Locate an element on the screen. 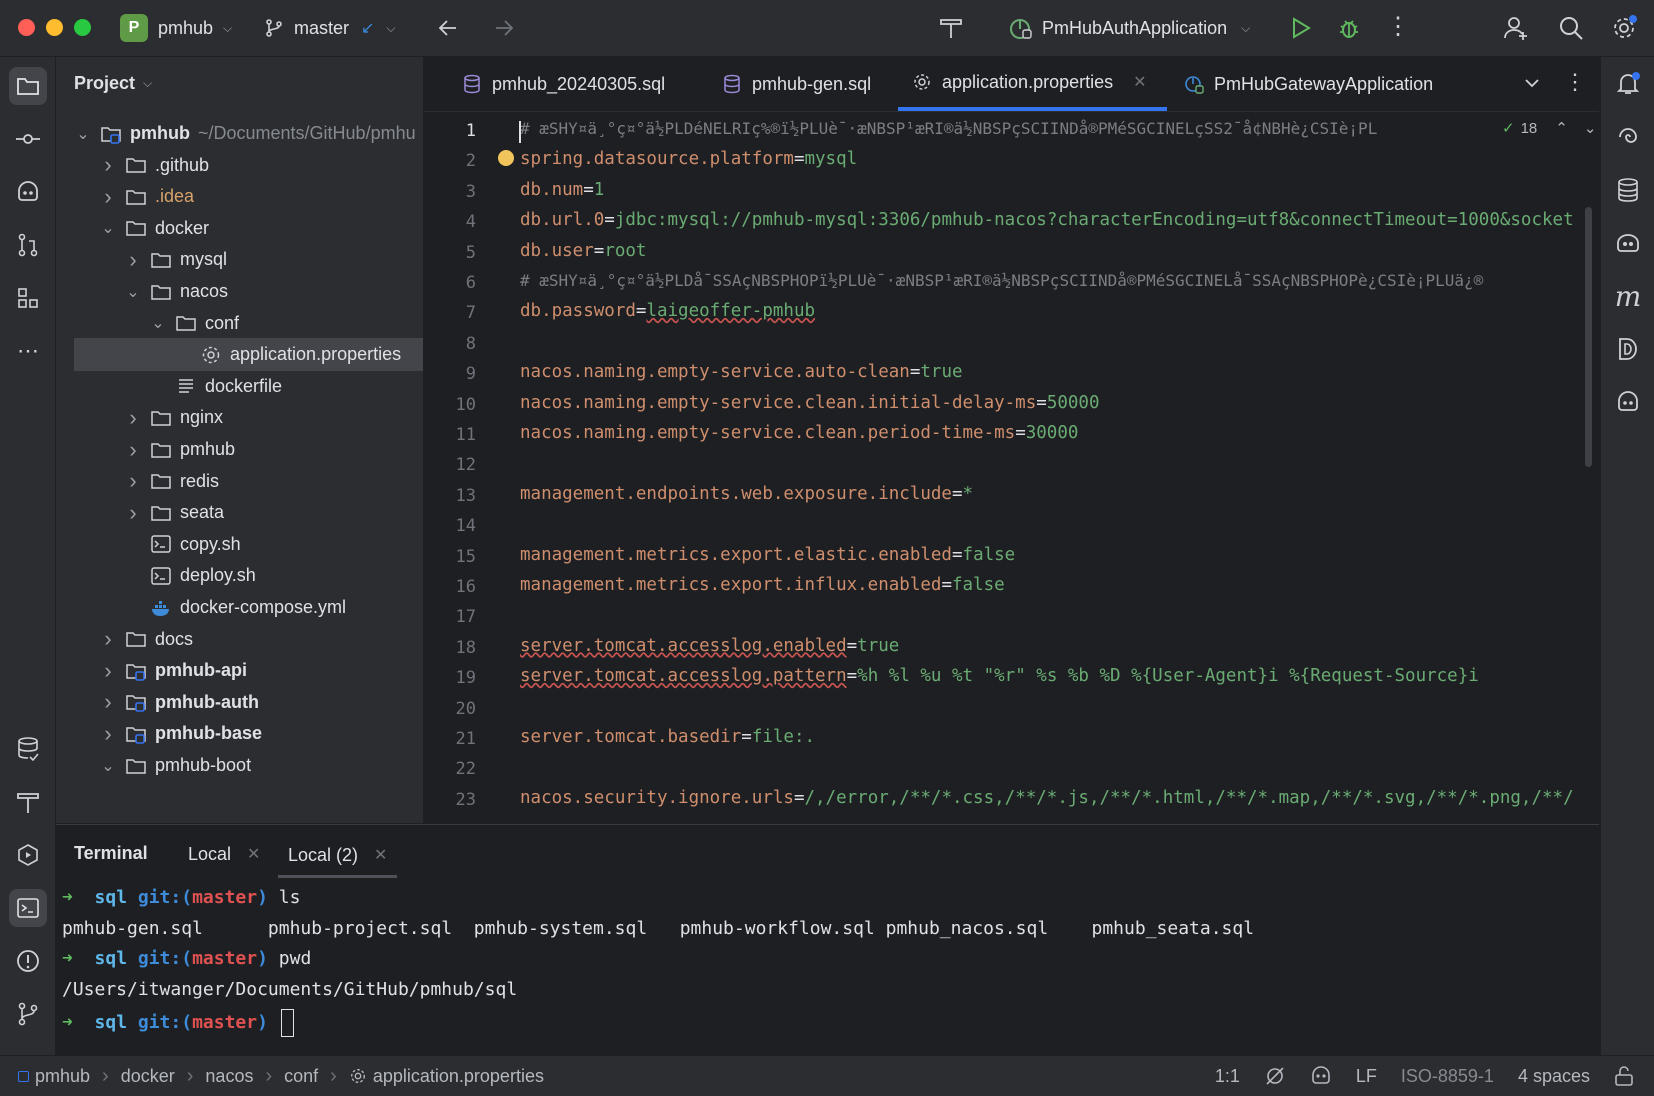  tree-folder--idea: › .idea is located at coordinates (239, 196).